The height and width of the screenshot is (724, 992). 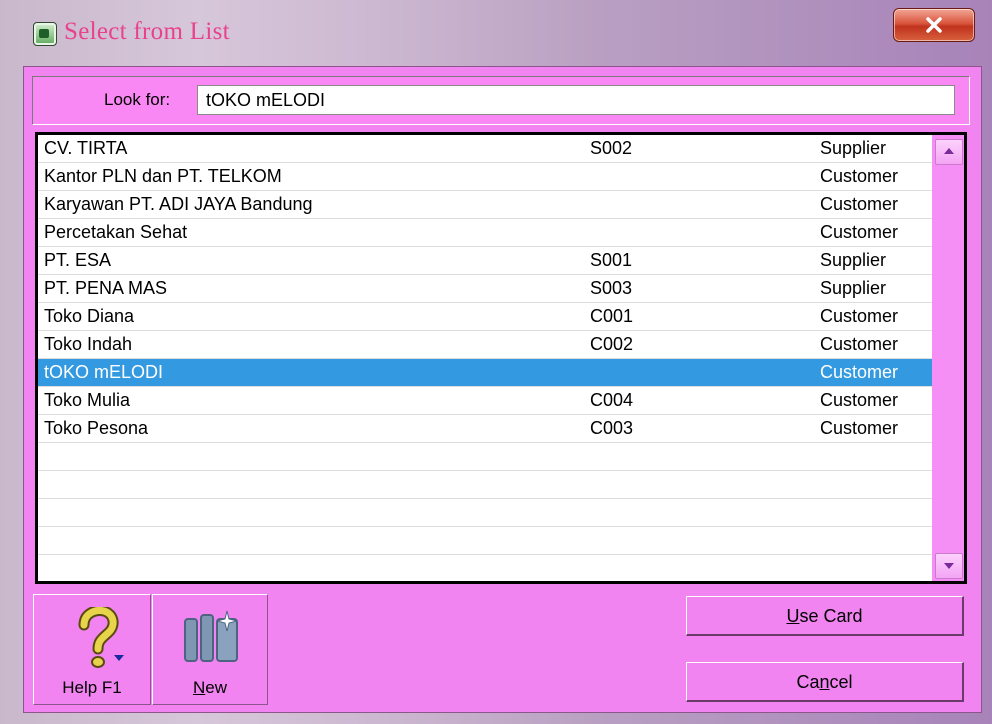 I want to click on look-for-input, so click(x=576, y=100).